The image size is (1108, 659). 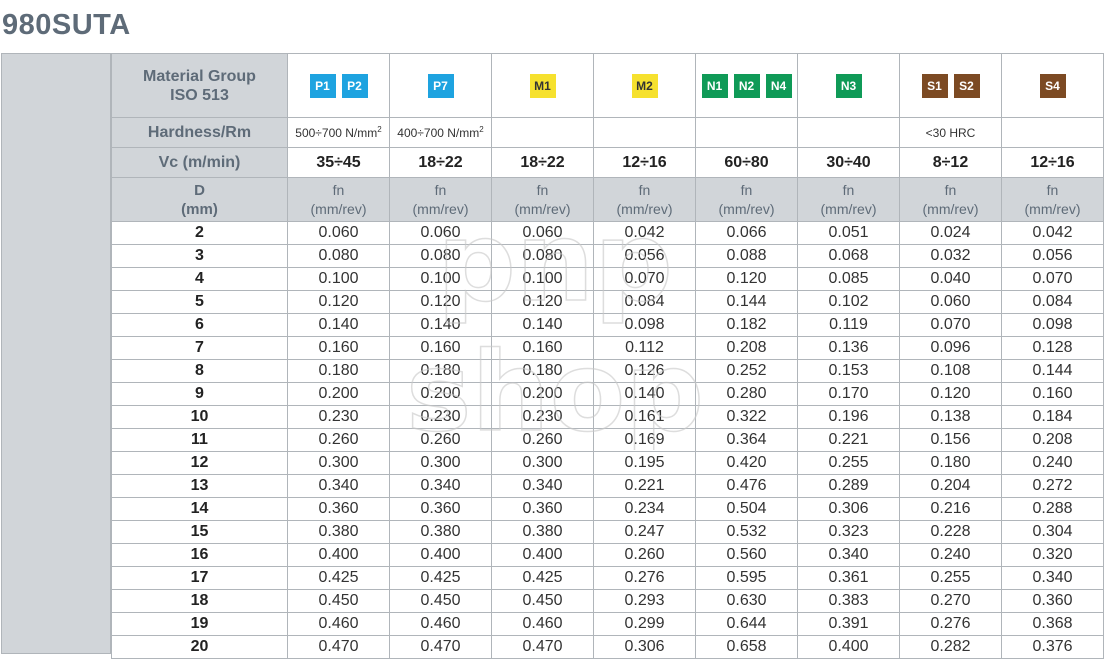 What do you see at coordinates (1052, 532) in the screenshot?
I see `feed-value-cell: 0.304` at bounding box center [1052, 532].